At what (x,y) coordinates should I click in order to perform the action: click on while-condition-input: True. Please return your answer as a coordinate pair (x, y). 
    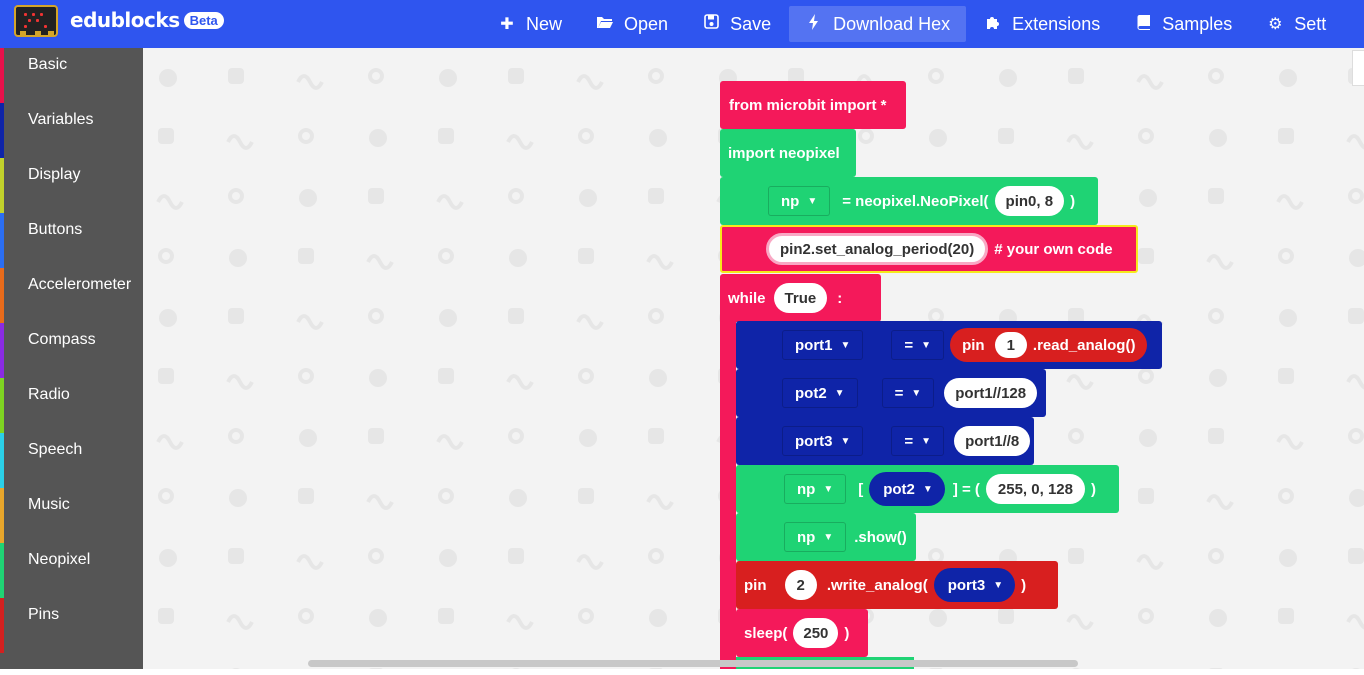
    Looking at the image, I should click on (800, 298).